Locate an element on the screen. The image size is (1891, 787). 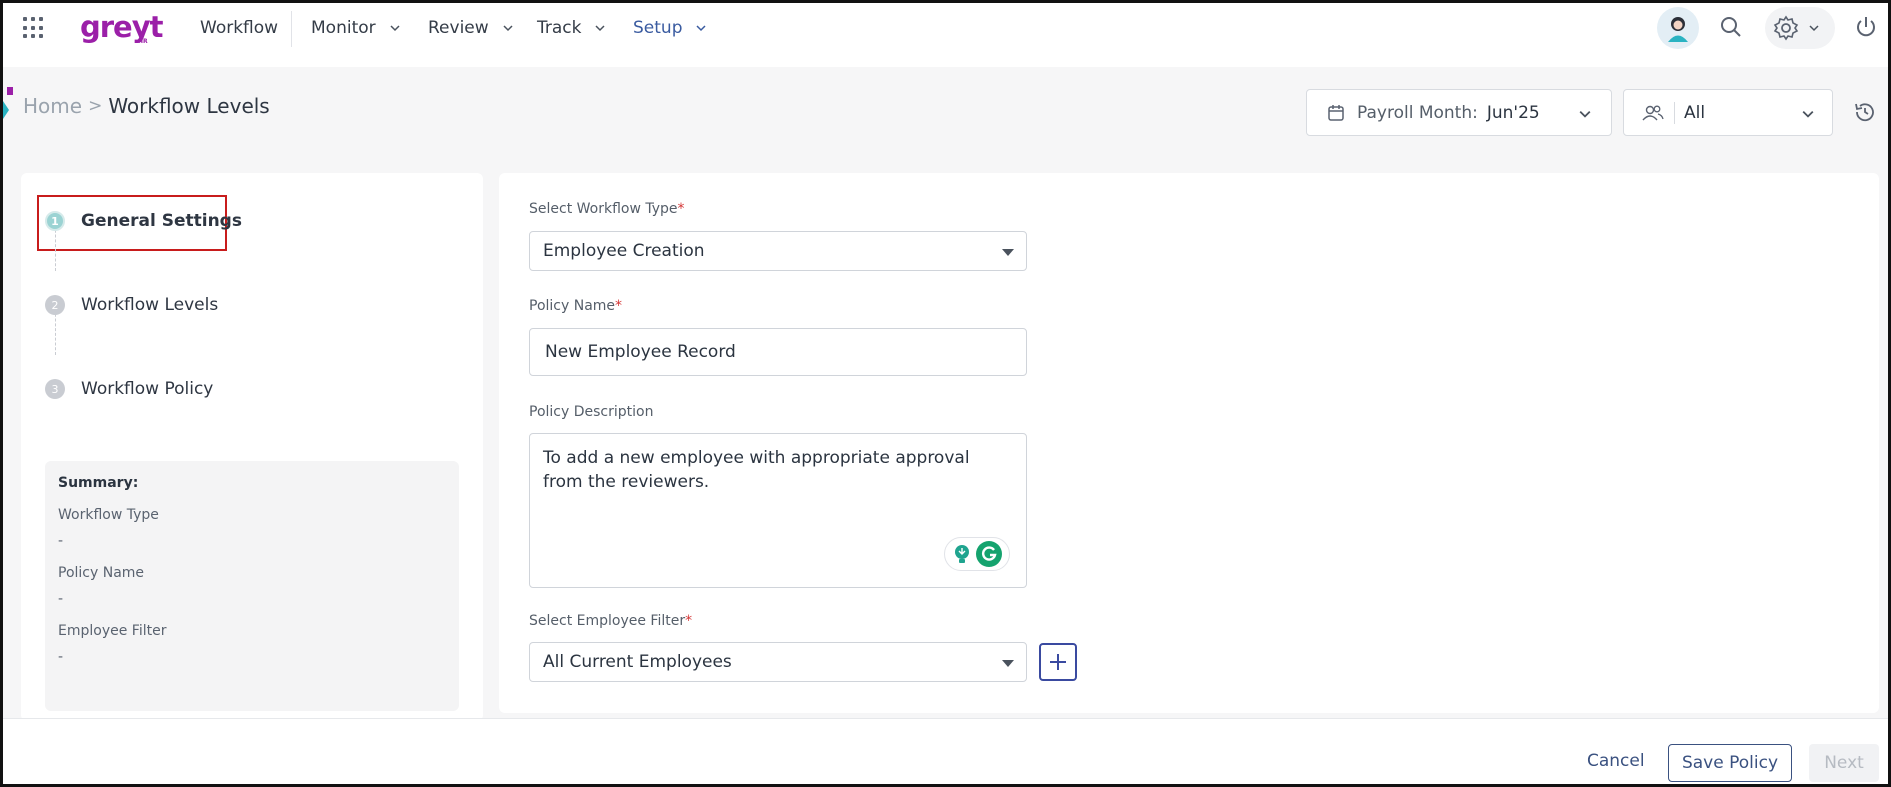
gear-icon is located at coordinates (1786, 28).